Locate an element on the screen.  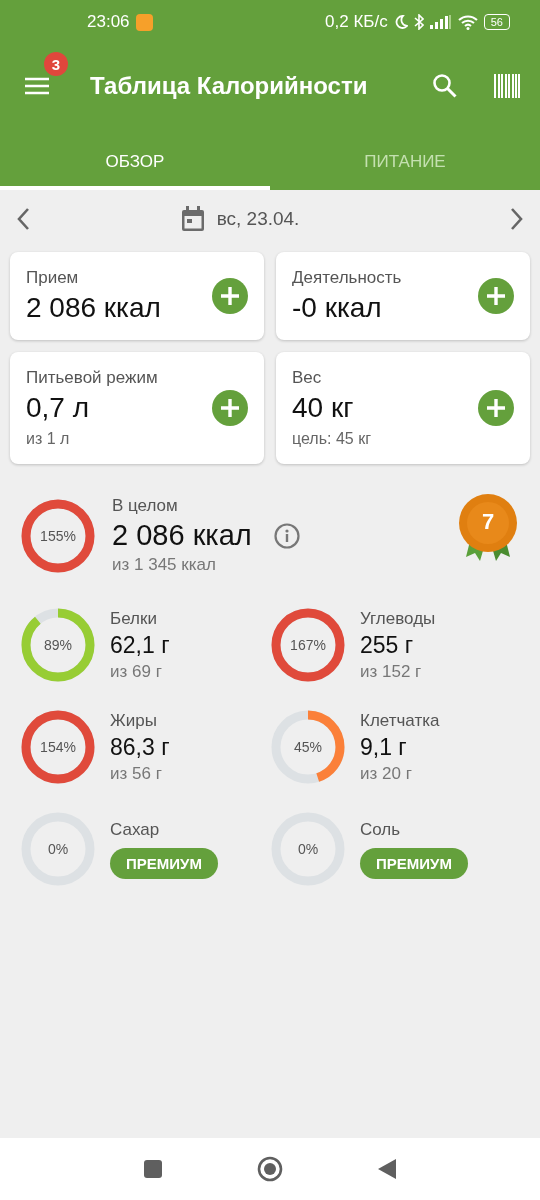
battery-icon: 56 is located at coordinates (496, 22).